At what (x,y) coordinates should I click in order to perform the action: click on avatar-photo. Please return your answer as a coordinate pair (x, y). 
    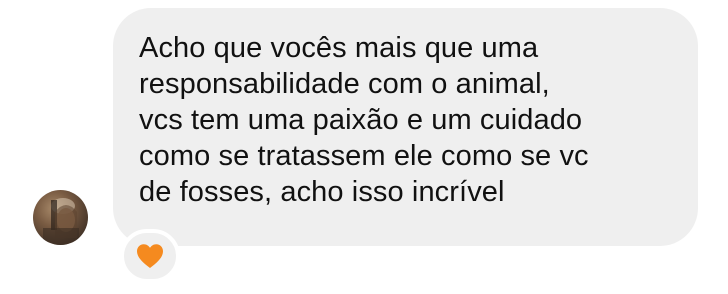
    Looking at the image, I should click on (61, 221).